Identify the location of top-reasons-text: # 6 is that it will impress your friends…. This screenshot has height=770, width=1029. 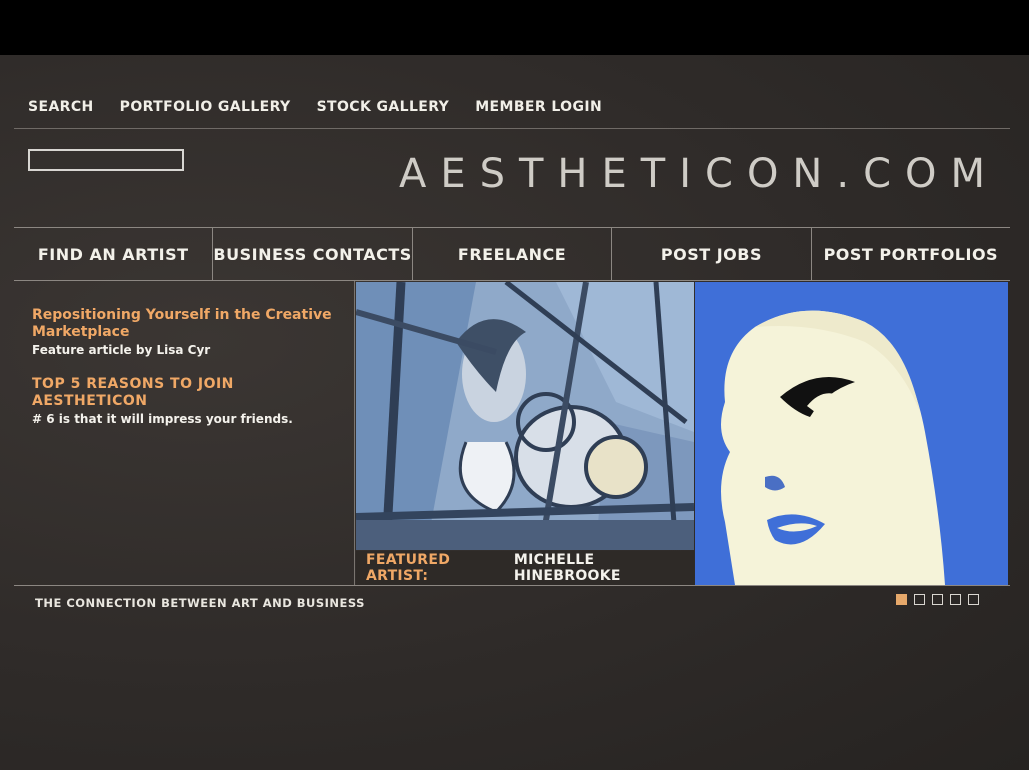
(162, 419).